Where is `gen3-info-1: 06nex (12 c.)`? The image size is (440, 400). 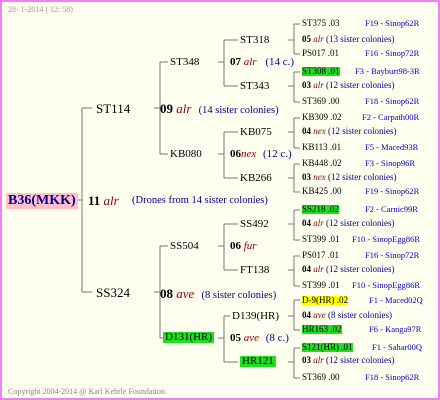
gen3-info-1: 06nex (12 c.) is located at coordinates (261, 154).